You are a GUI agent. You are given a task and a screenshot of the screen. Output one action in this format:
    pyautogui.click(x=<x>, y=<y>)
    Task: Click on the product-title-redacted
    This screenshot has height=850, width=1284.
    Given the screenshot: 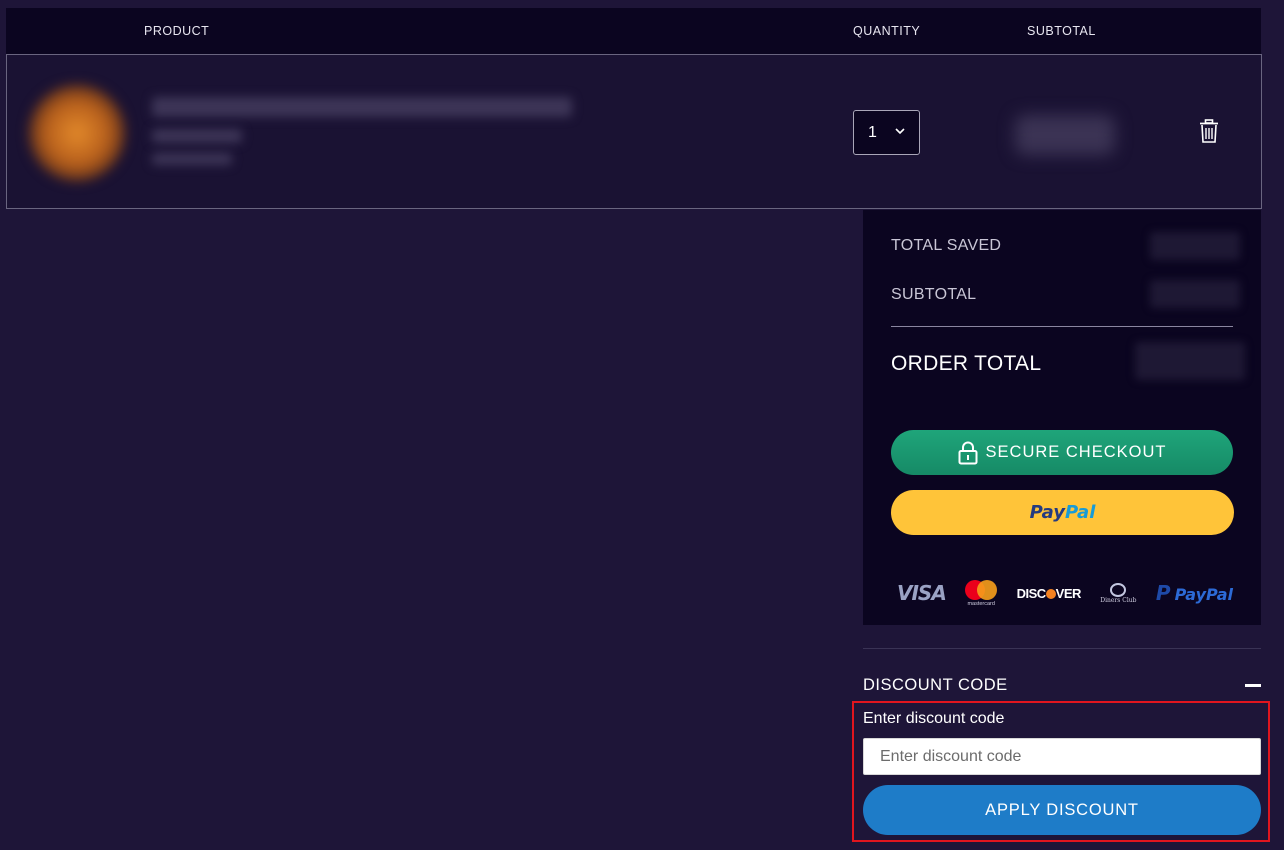 What is the action you would take?
    pyautogui.click(x=362, y=107)
    